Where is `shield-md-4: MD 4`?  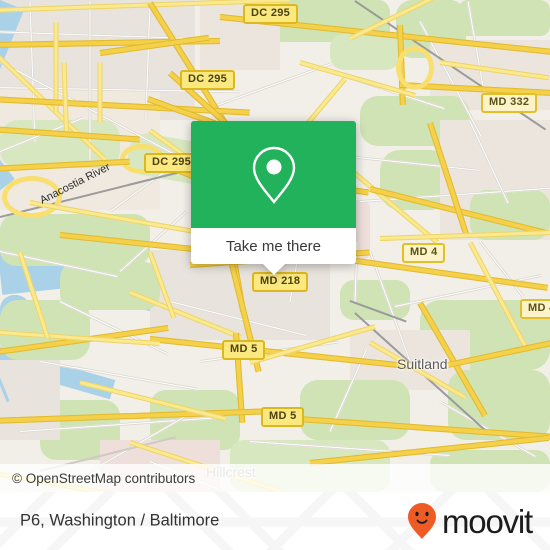 shield-md-4: MD 4 is located at coordinates (424, 253).